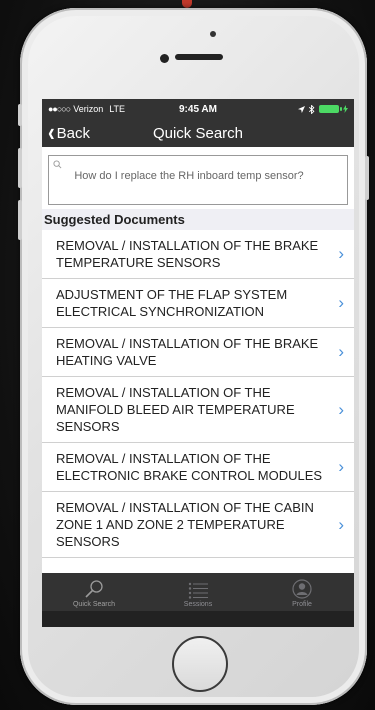 The height and width of the screenshot is (710, 375). I want to click on charging-bolt-icon, so click(345, 109).